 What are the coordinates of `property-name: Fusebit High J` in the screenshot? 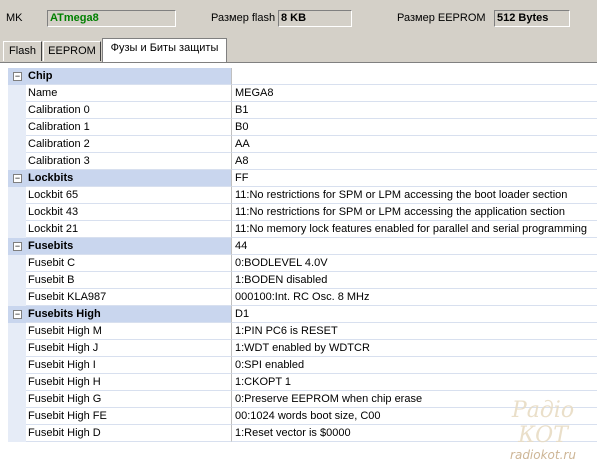 It's located at (129, 348).